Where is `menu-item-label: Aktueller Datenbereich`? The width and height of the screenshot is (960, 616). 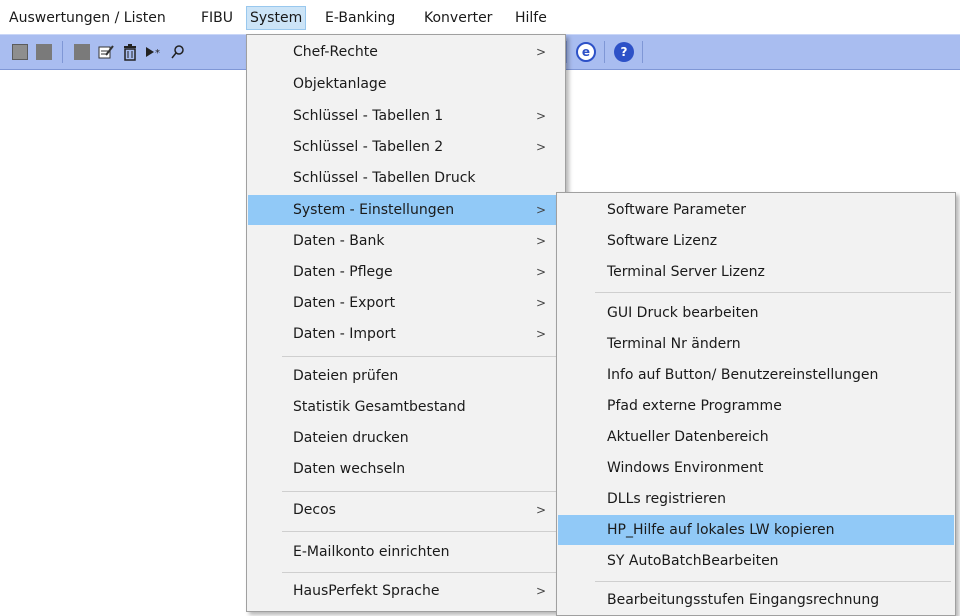 menu-item-label: Aktueller Datenbereich is located at coordinates (688, 437).